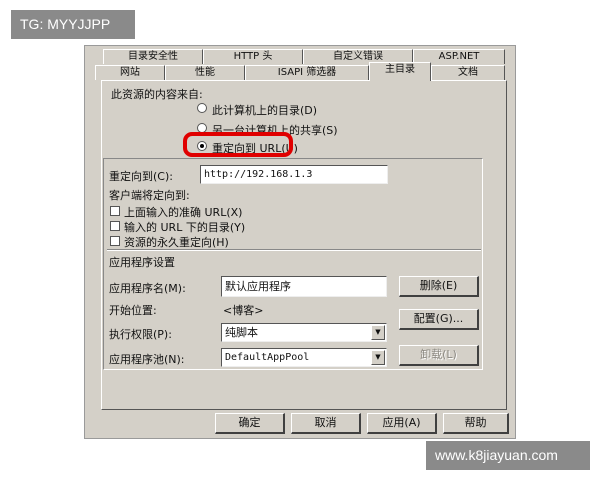 This screenshot has height=480, width=600. I want to click on app-pool-value: DefaultAppPool, so click(267, 357).